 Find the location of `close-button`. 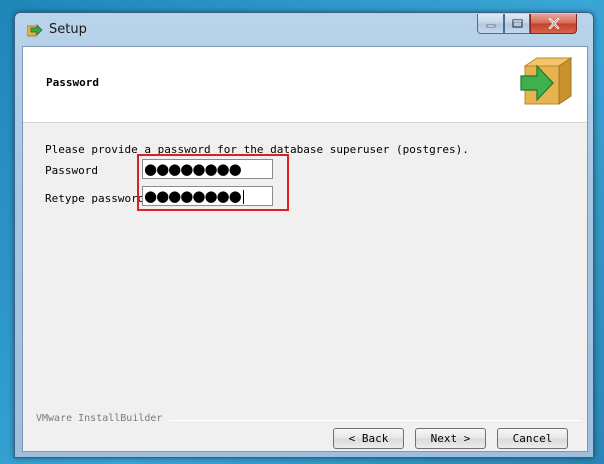

close-button is located at coordinates (553, 24).